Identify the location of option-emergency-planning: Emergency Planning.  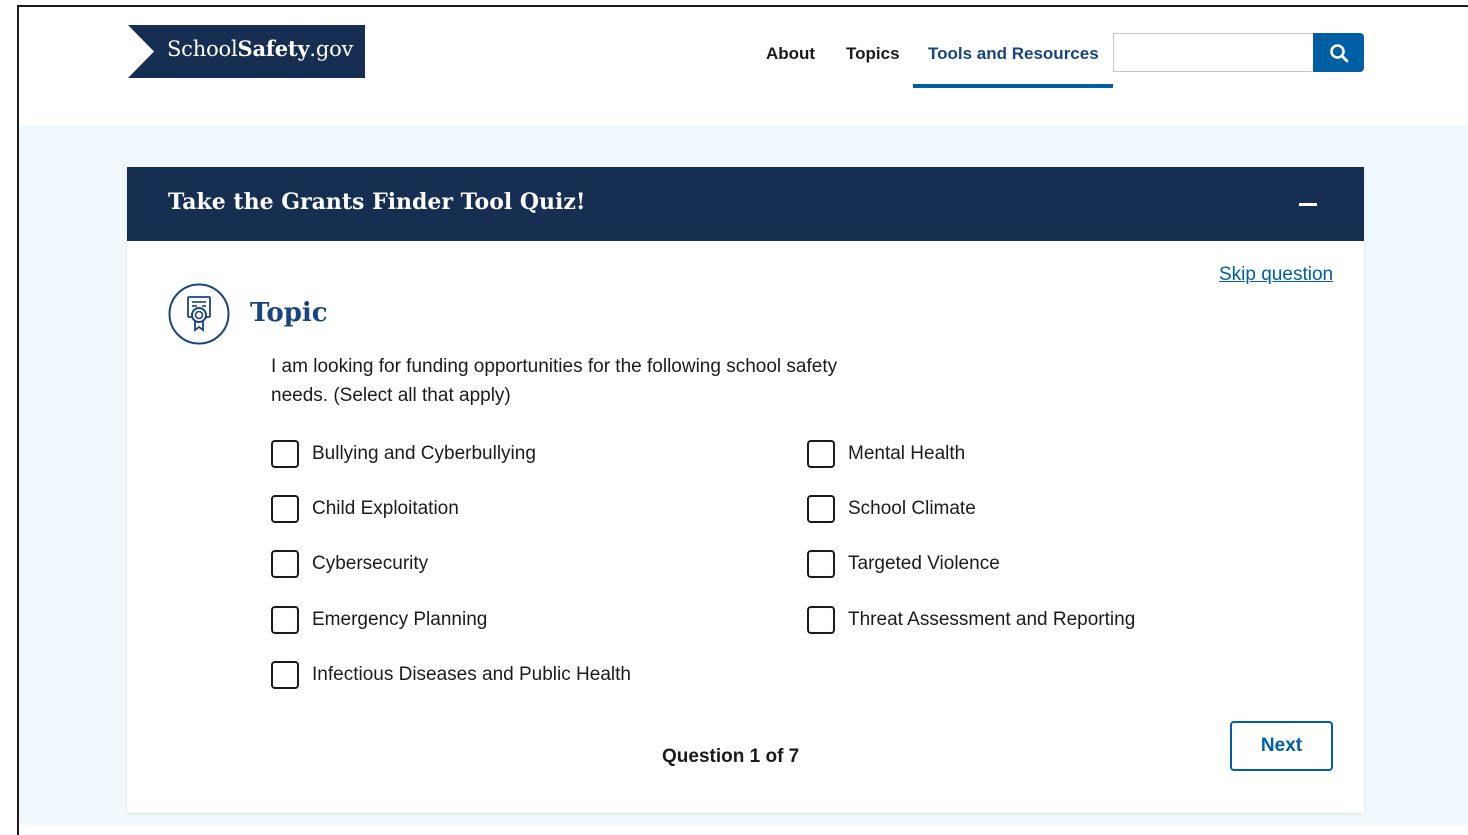
(379, 620).